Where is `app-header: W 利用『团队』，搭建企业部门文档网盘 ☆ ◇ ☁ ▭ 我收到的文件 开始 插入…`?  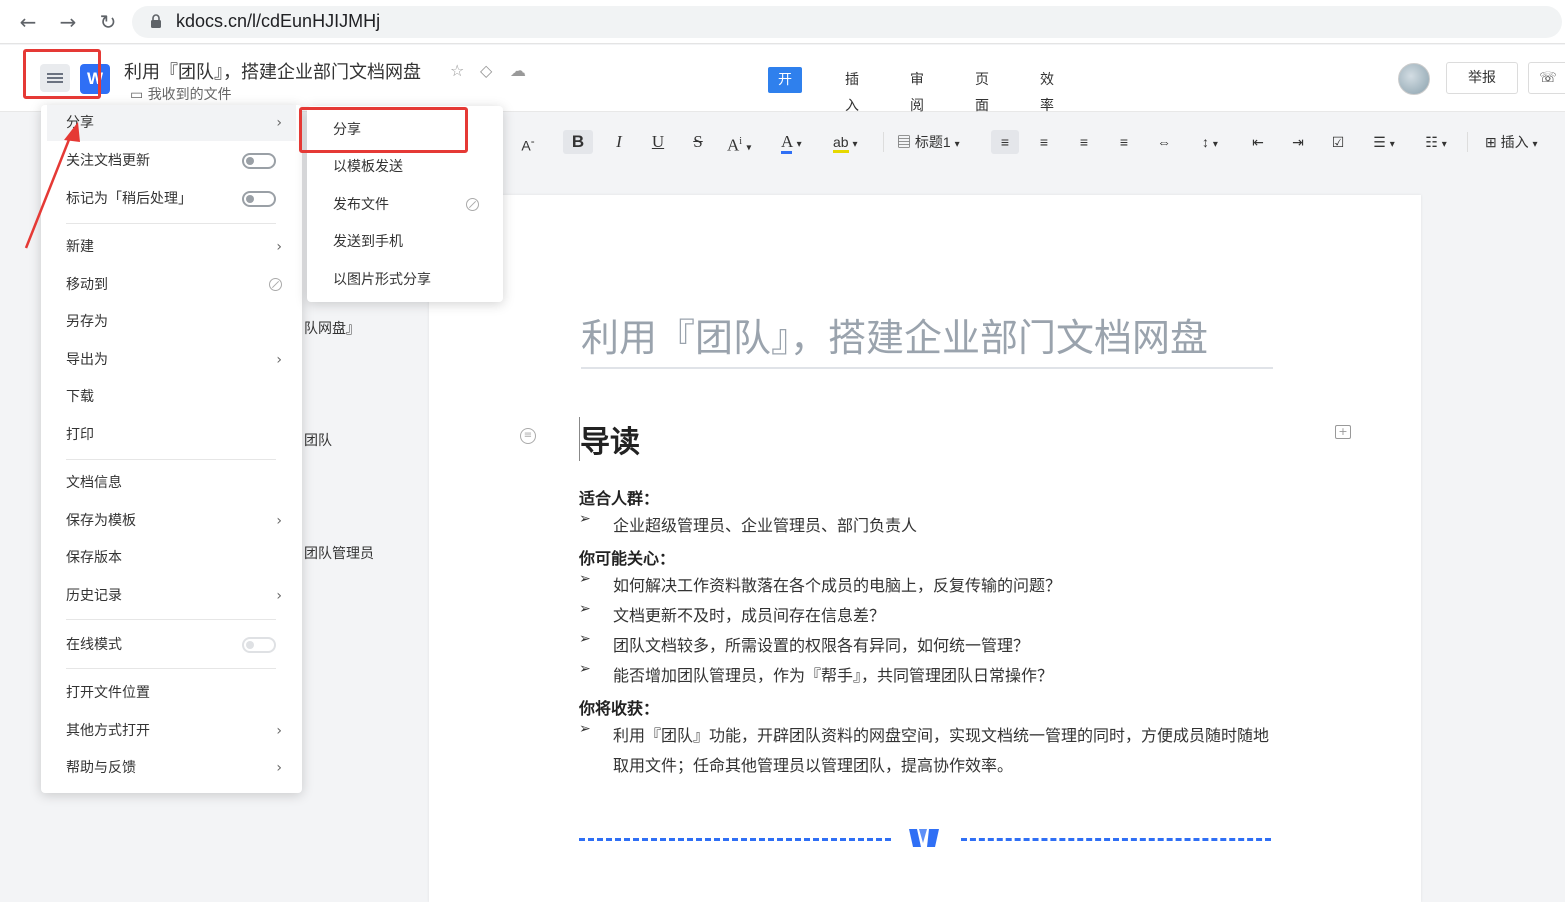 app-header: W 利用『团队』，搭建企业部门文档网盘 ☆ ◇ ☁ ▭ 我收到的文件 开始 插入… is located at coordinates (782, 79).